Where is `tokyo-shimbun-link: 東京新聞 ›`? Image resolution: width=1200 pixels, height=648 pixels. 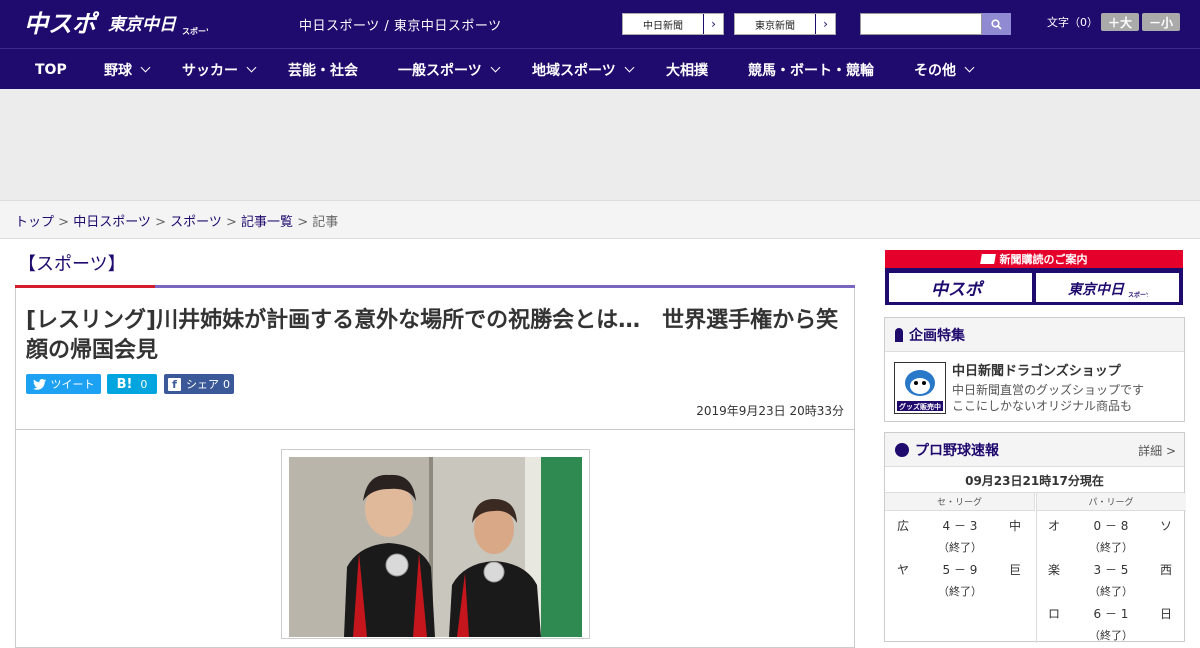
tokyo-shimbun-link: 東京新聞 › is located at coordinates (785, 24).